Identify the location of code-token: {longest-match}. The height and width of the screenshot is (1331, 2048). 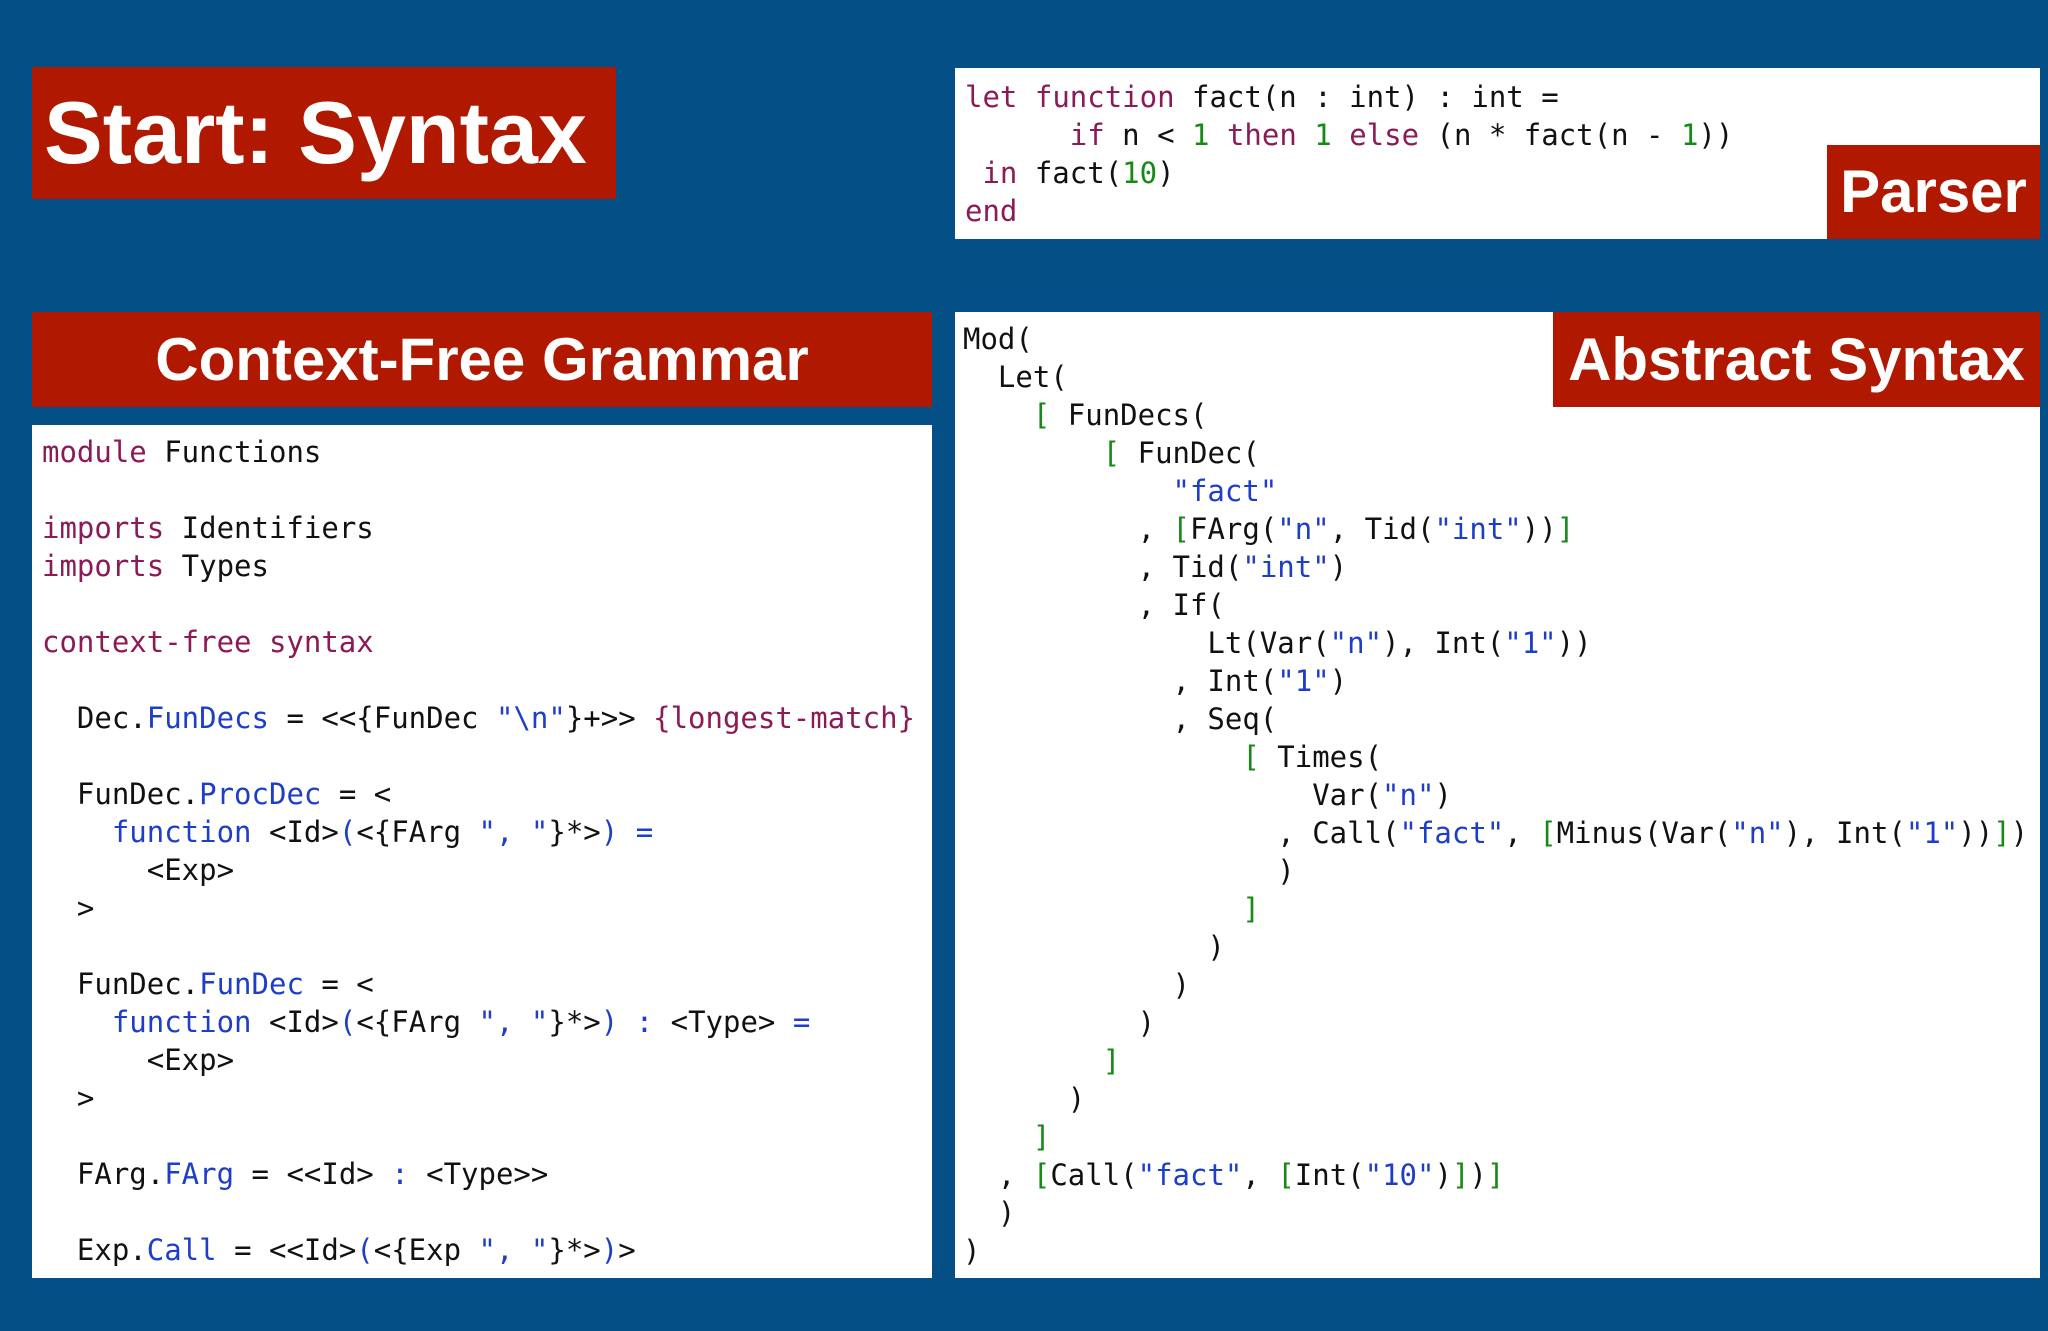
(784, 718).